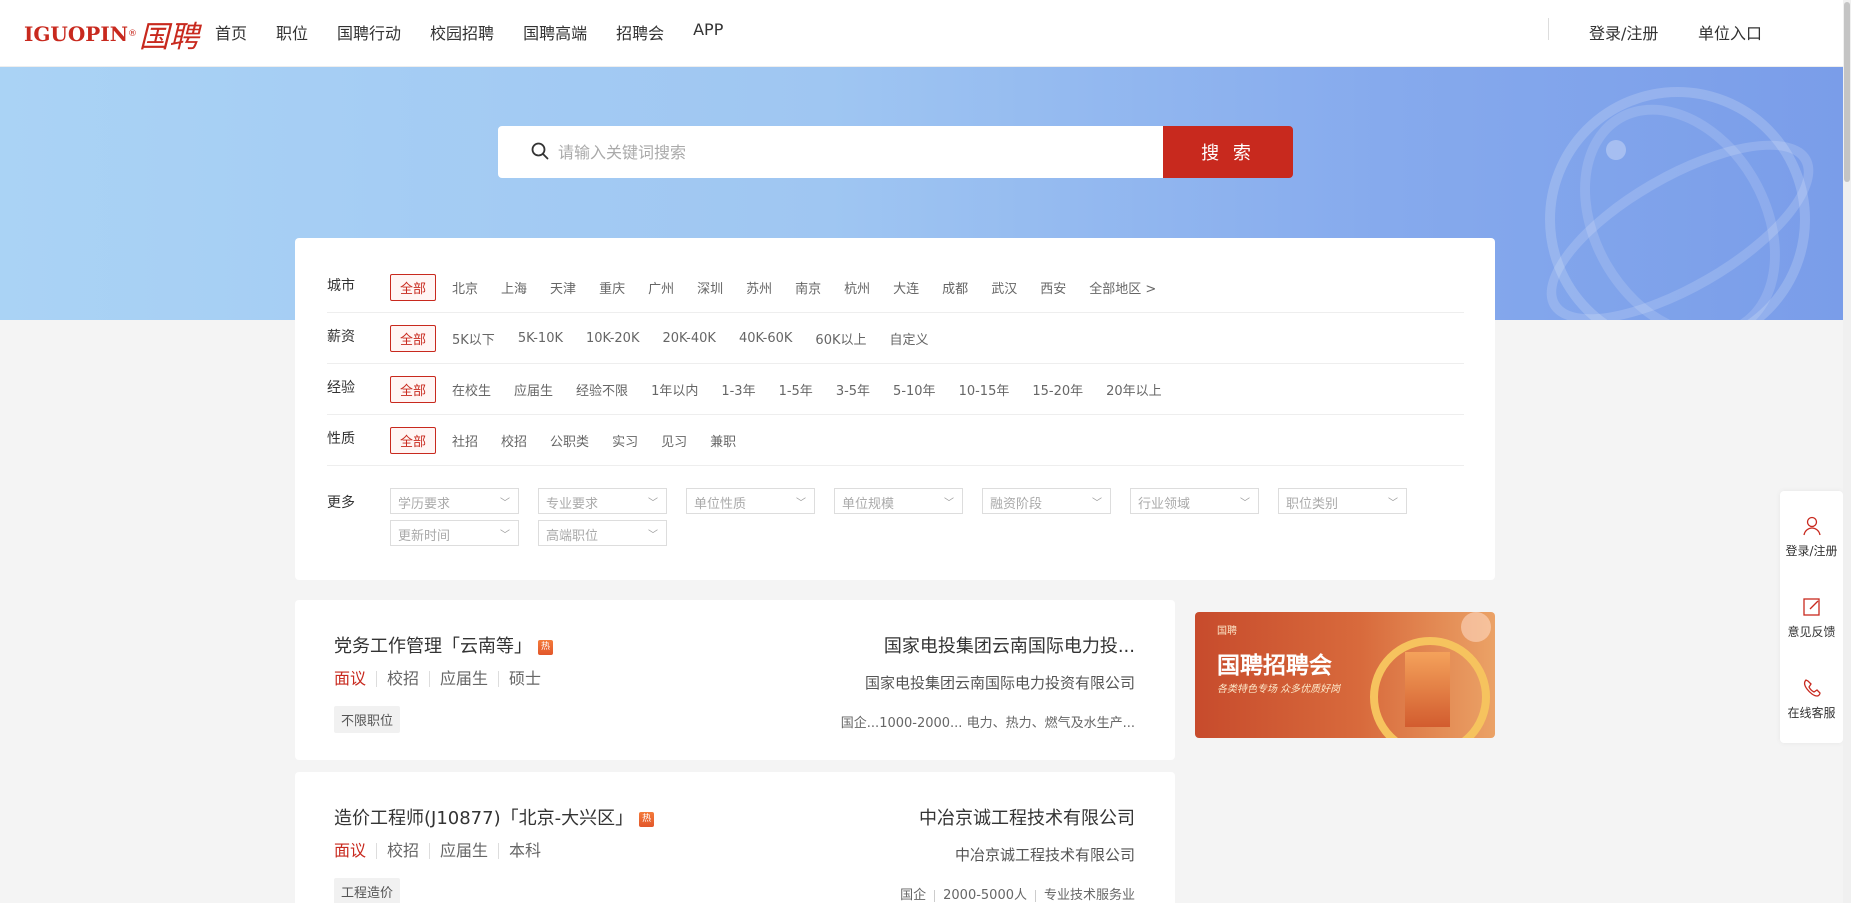 The image size is (1851, 903). I want to click on nav-action: 国聘行动, so click(369, 32).